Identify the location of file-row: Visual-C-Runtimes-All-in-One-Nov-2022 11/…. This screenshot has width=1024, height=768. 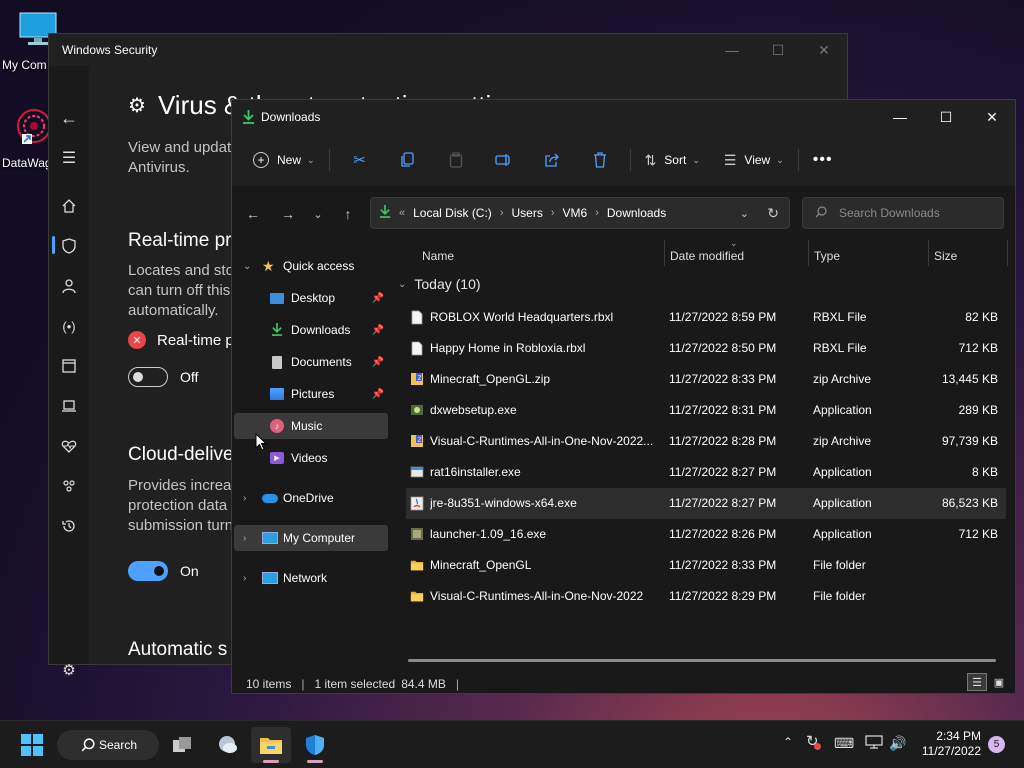
(706, 596).